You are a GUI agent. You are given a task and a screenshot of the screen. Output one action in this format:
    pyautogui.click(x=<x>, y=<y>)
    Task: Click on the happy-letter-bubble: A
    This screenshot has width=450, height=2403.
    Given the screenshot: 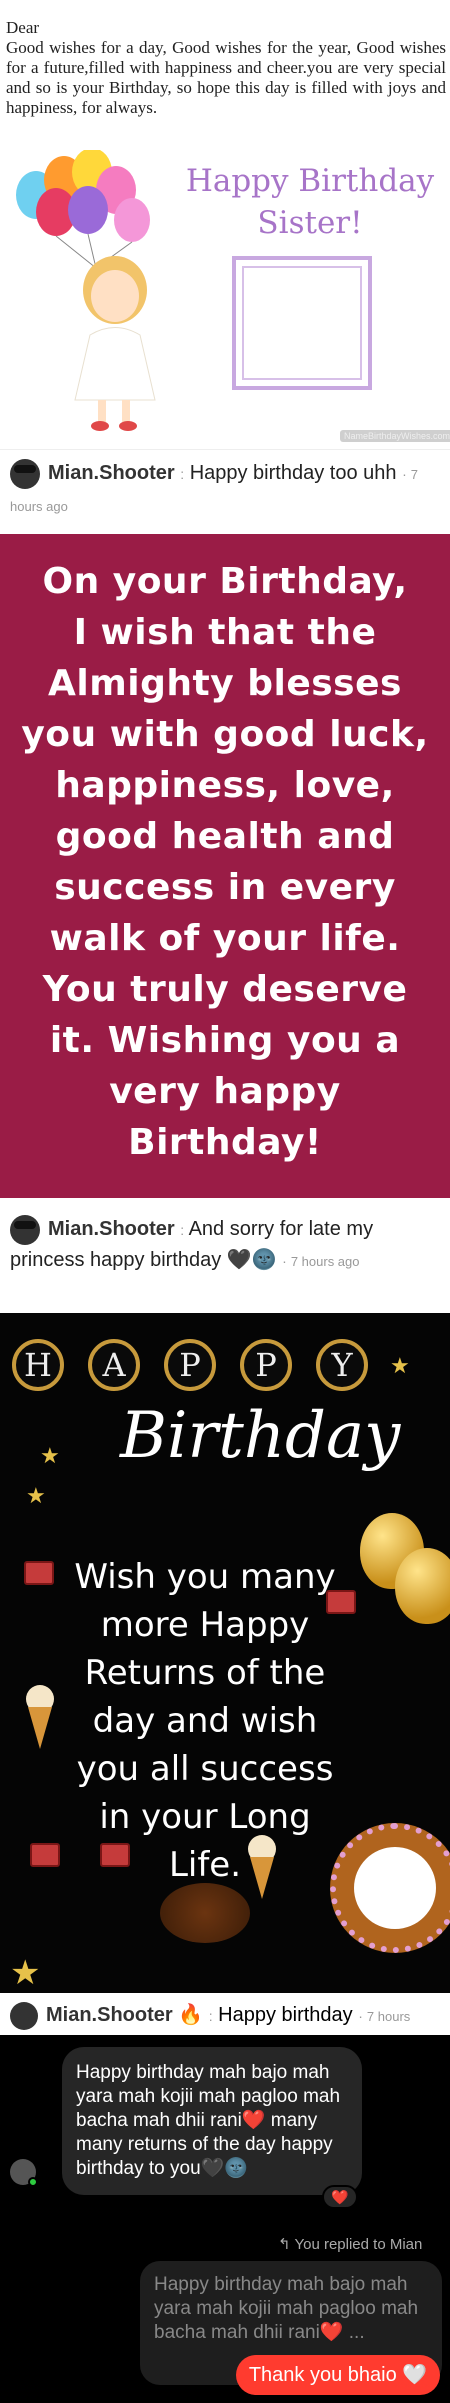 What is the action you would take?
    pyautogui.click(x=114, y=1365)
    